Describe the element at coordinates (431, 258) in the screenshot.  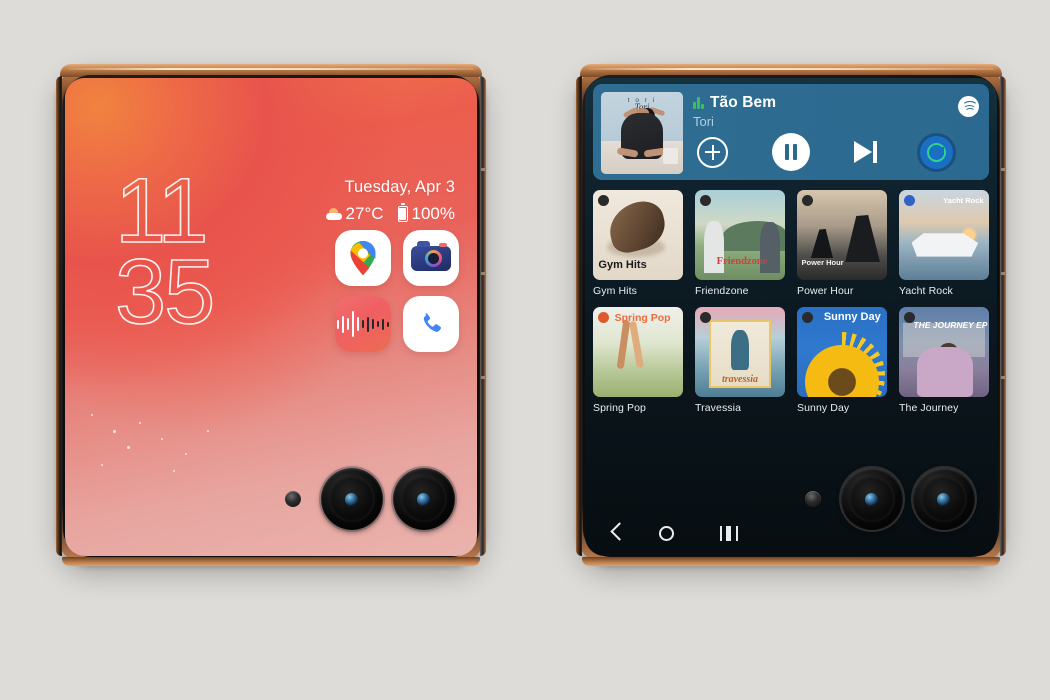
I see `camera-app-icon` at that location.